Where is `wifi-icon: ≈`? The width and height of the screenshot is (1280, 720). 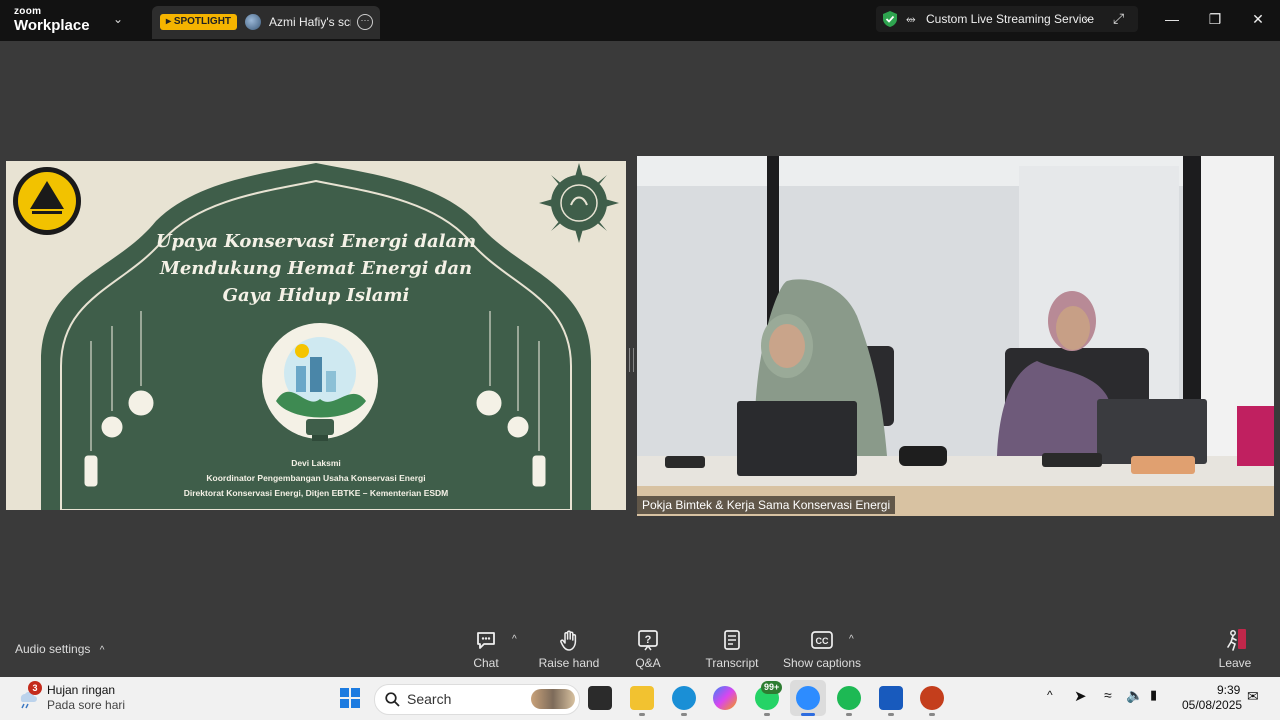
wifi-icon: ≈ is located at coordinates (1108, 695).